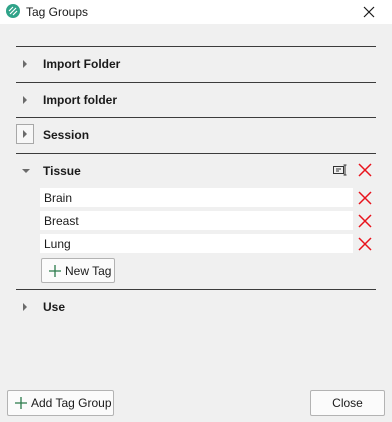 The height and width of the screenshot is (422, 392). What do you see at coordinates (196, 171) in the screenshot?
I see `tag-group-tissue: Tissue` at bounding box center [196, 171].